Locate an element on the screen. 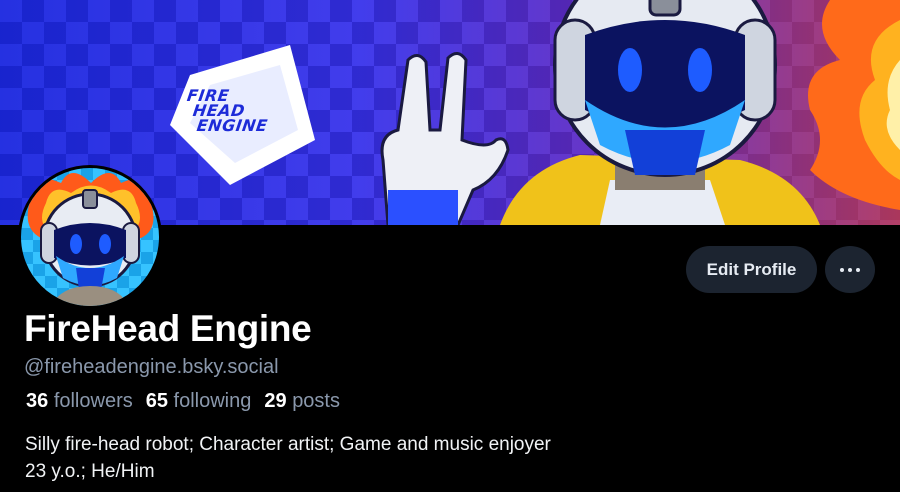 This screenshot has width=900, height=492. posts-stat: 29 posts is located at coordinates (302, 401).